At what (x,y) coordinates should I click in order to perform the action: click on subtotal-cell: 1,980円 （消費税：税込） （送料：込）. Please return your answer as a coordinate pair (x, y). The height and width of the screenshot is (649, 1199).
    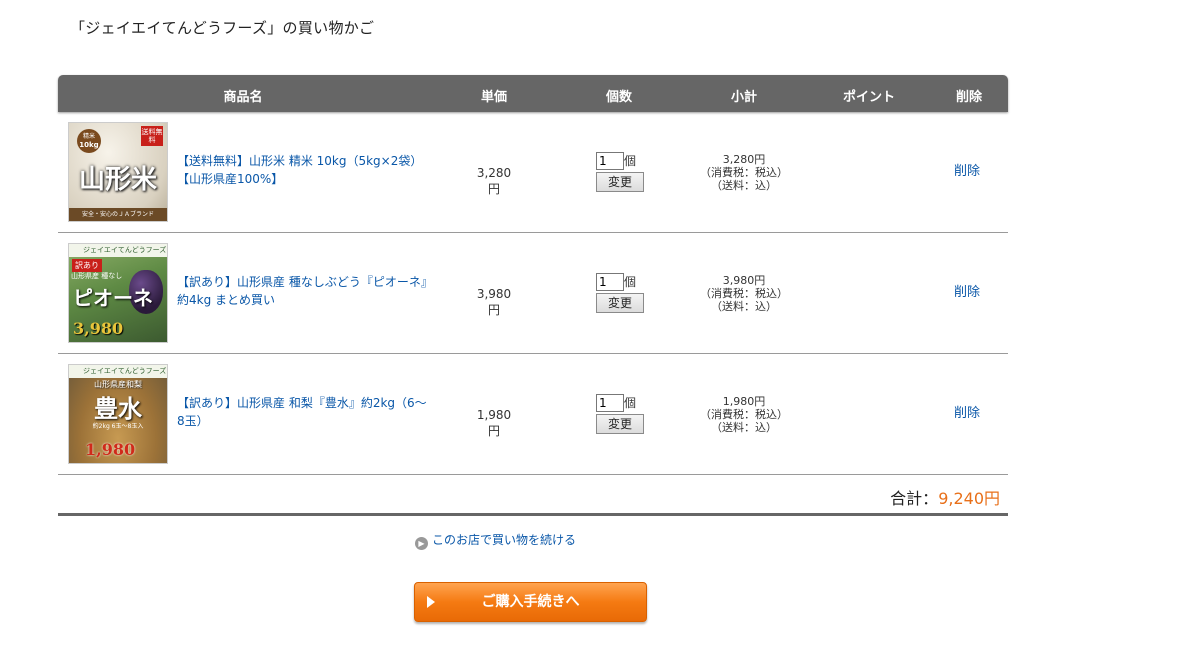
    Looking at the image, I should click on (744, 414).